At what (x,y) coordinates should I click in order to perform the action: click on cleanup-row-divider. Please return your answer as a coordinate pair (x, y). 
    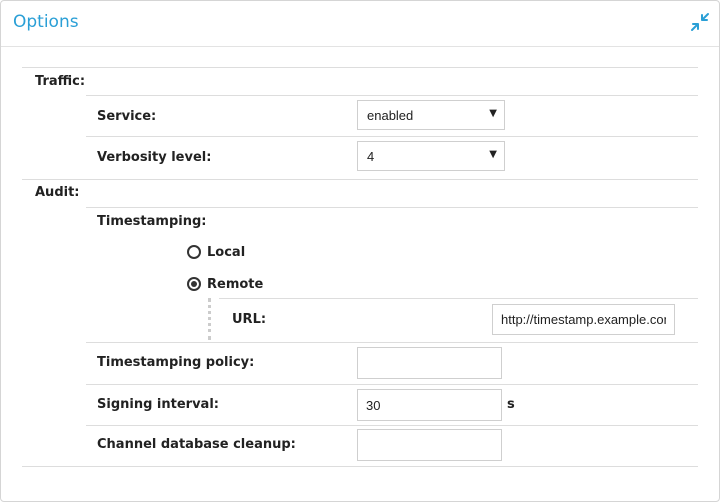
    Looking at the image, I should click on (392, 425).